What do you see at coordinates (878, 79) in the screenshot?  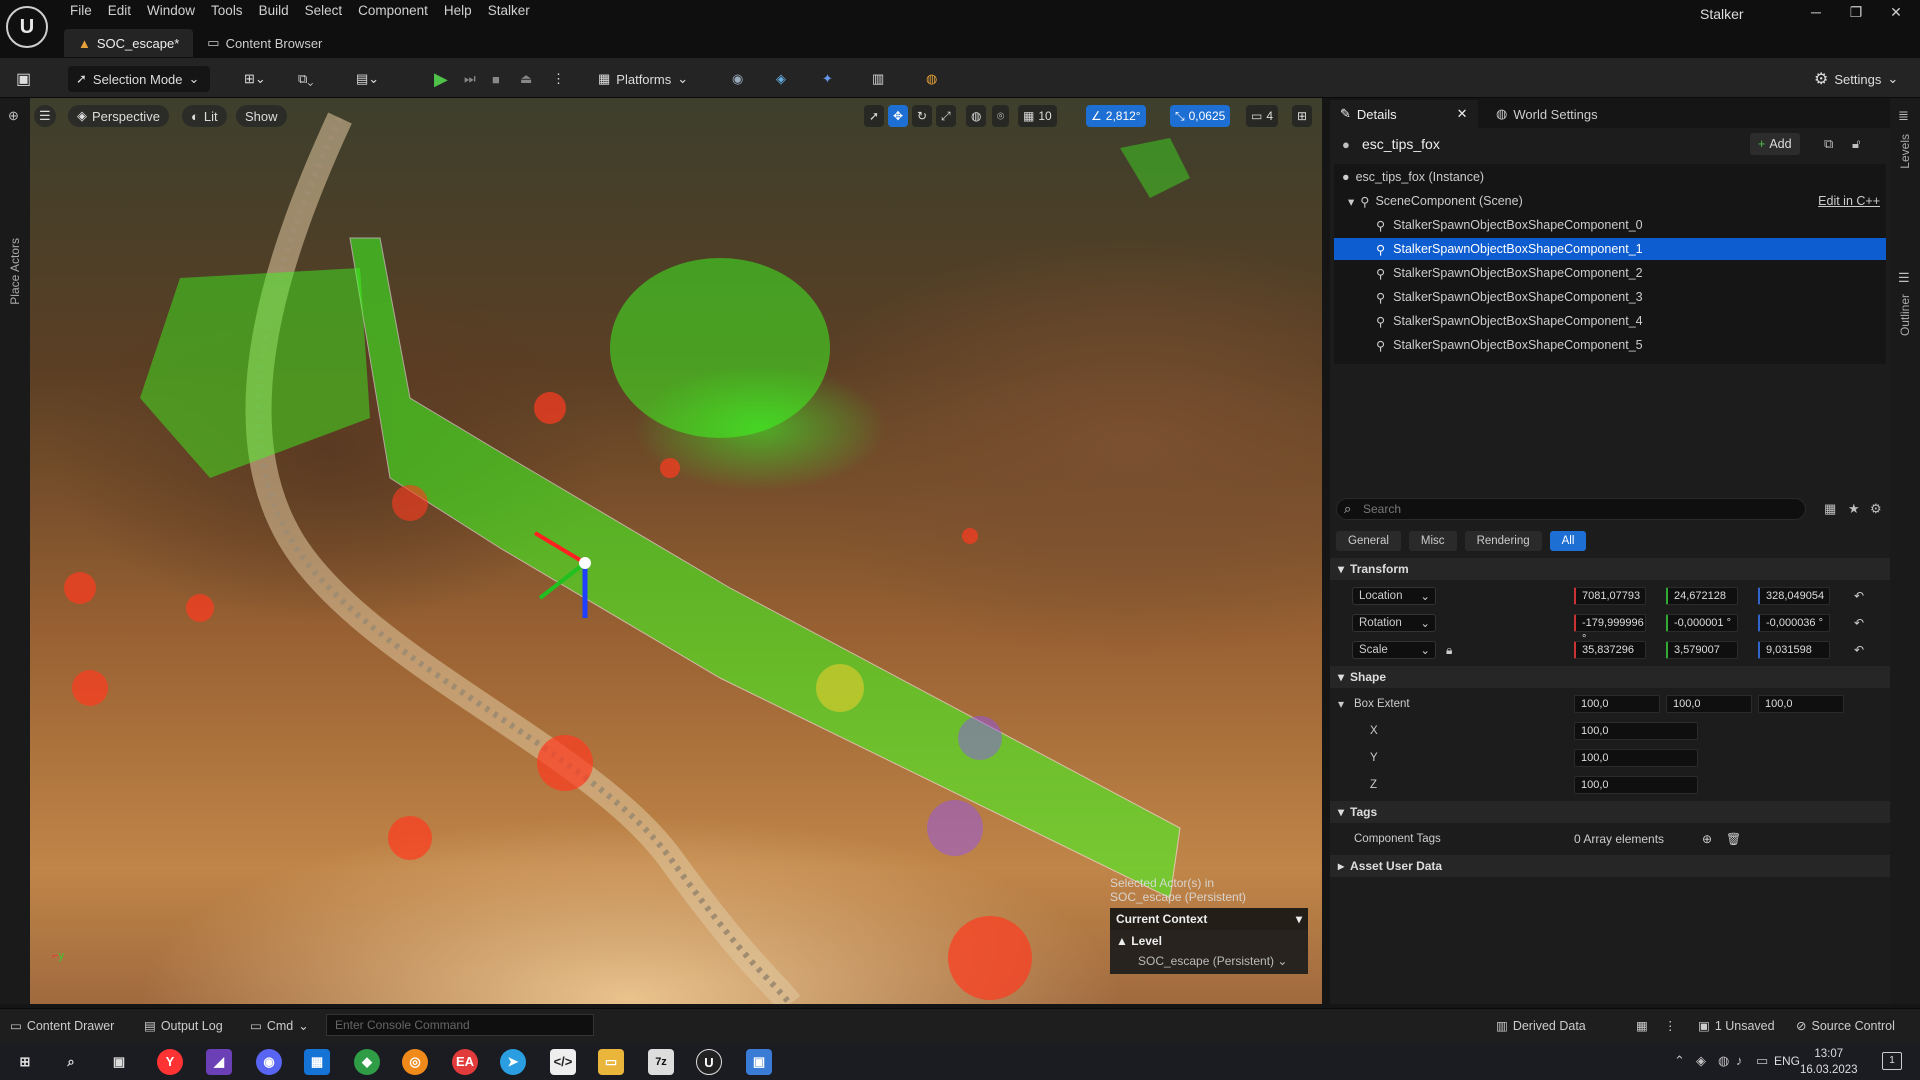 I see `plugin-button-4: ▥` at bounding box center [878, 79].